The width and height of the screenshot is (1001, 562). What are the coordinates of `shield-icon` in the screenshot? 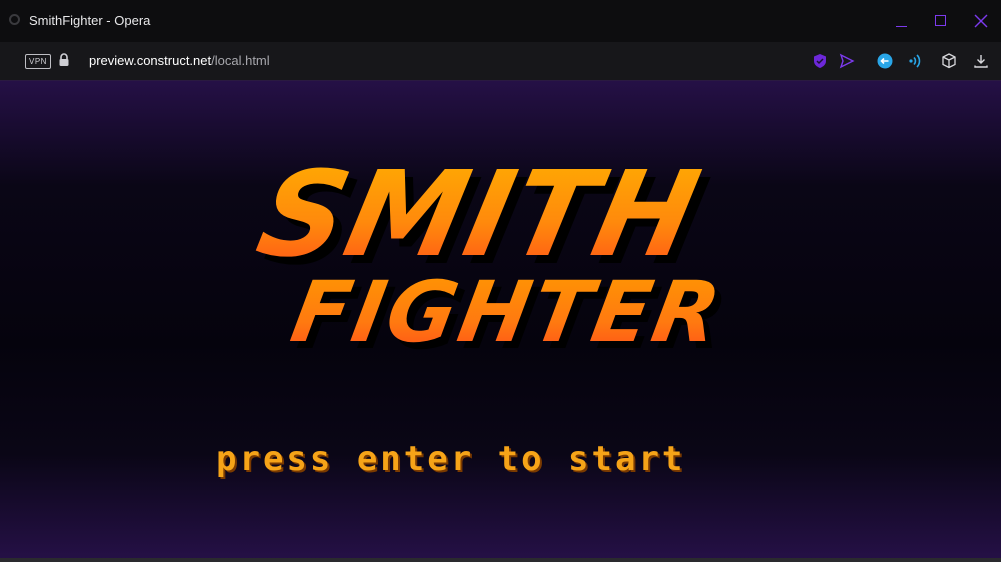 It's located at (820, 61).